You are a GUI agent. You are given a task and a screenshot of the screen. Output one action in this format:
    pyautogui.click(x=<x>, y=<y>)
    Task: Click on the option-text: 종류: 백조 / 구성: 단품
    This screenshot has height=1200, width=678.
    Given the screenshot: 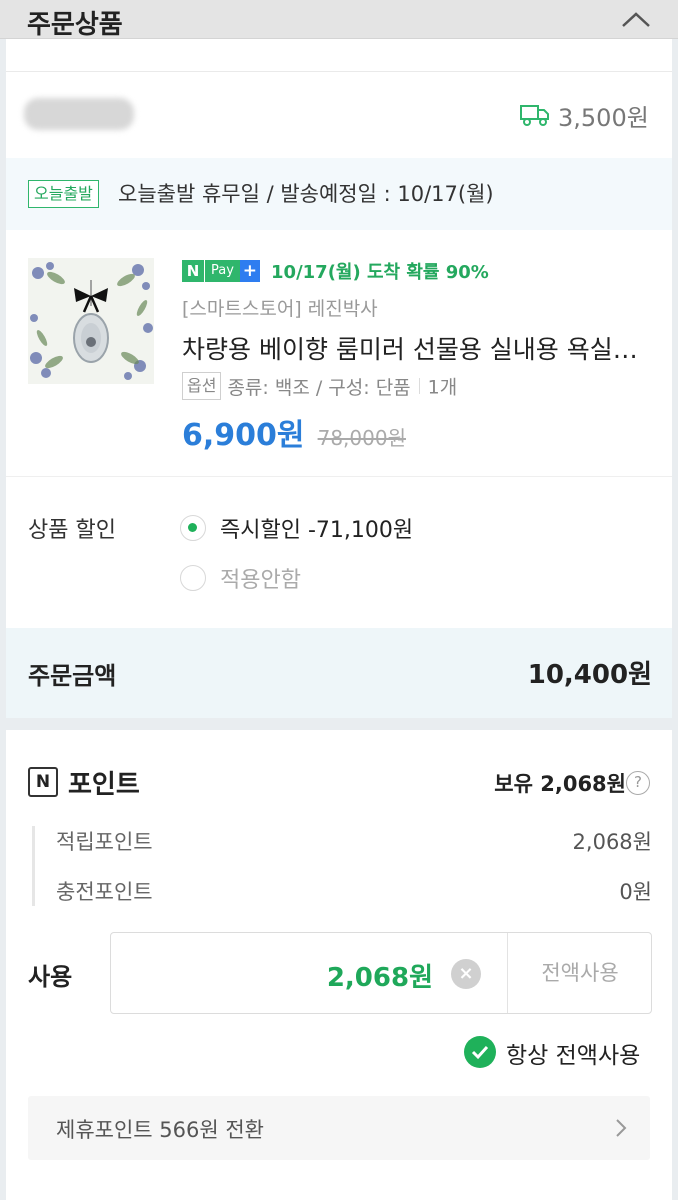 What is the action you would take?
    pyautogui.click(x=319, y=387)
    